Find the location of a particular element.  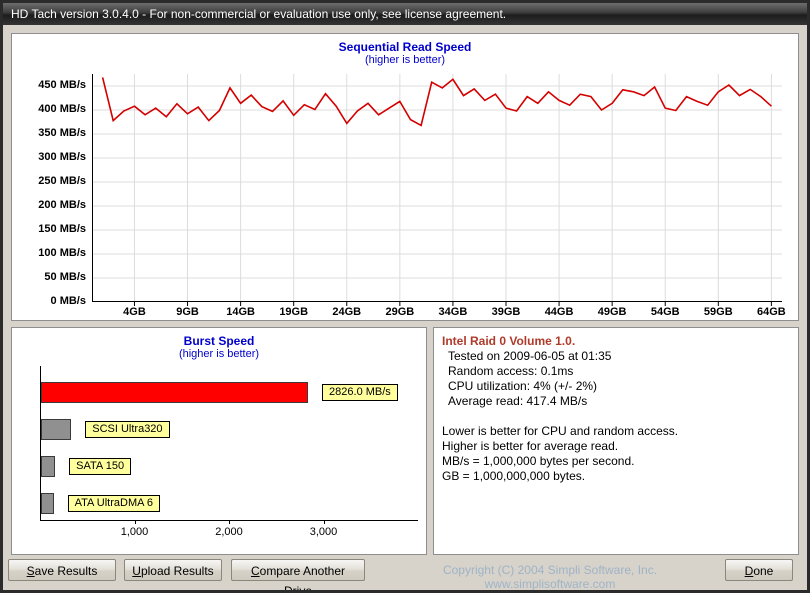

burst-axis-label: 1,000 is located at coordinates (134, 532).